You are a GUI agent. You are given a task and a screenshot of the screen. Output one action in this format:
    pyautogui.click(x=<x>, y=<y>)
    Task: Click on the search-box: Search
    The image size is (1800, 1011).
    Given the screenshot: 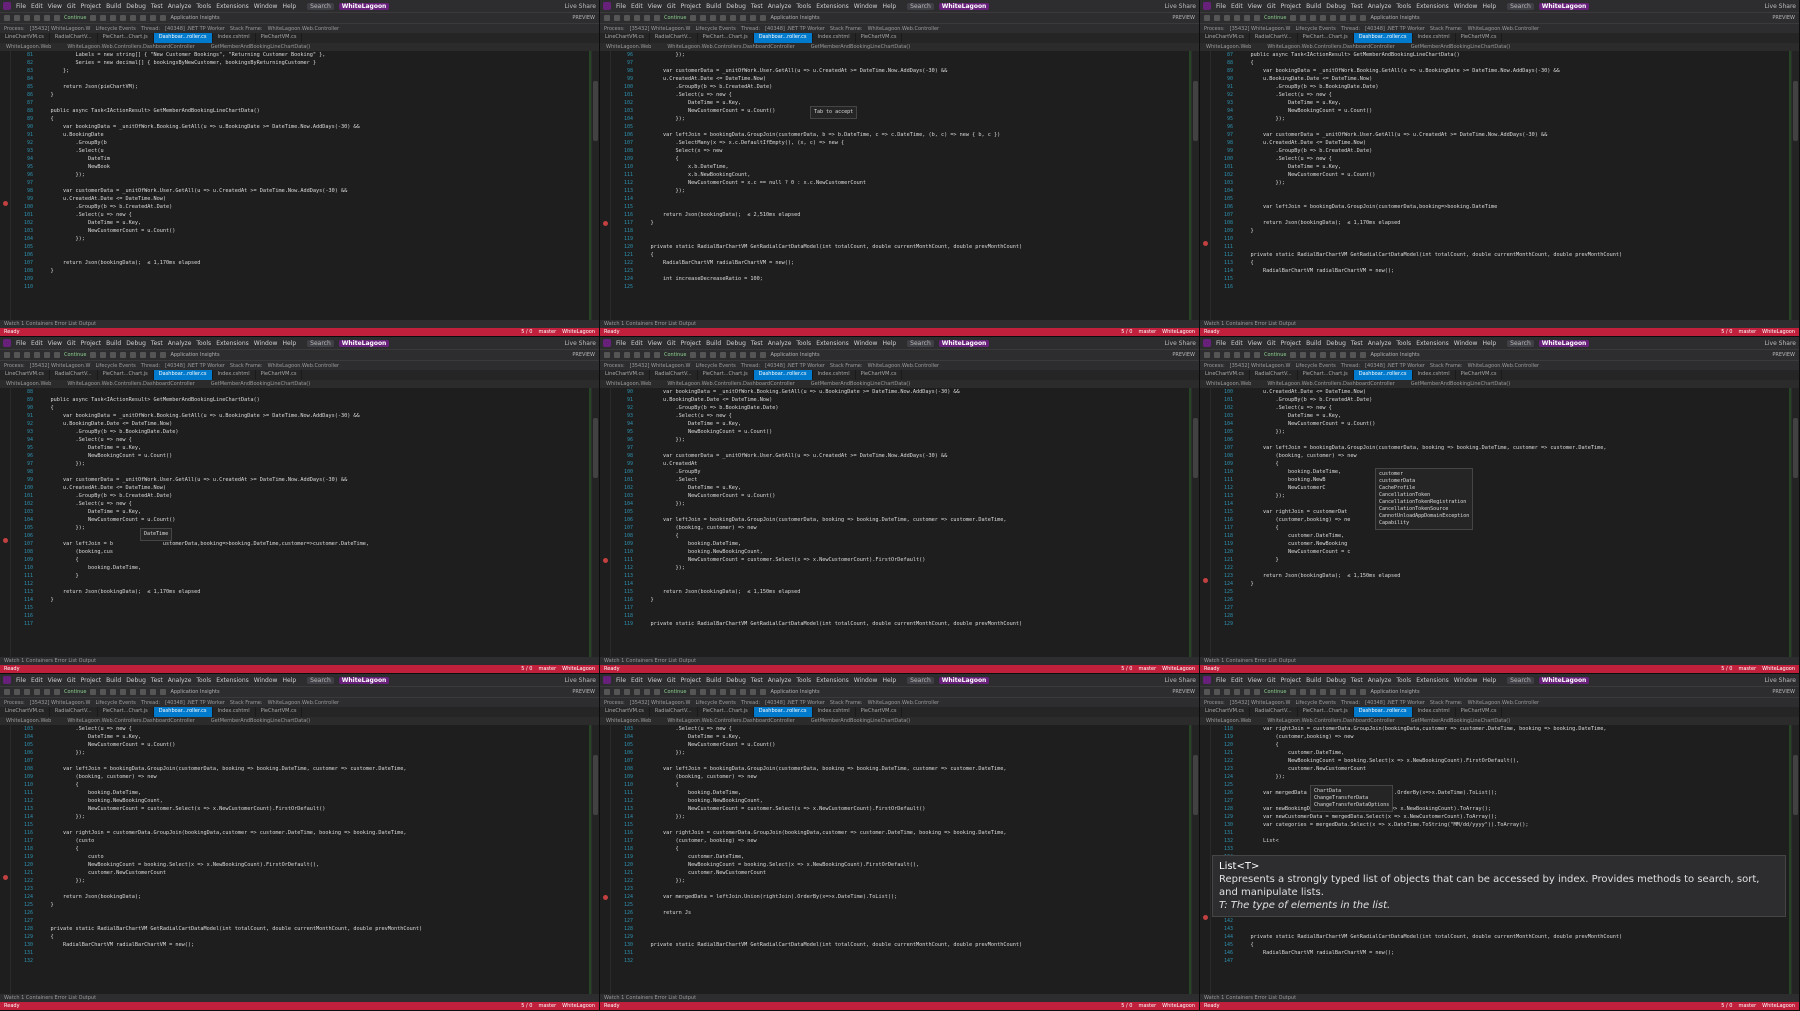 What is the action you would take?
    pyautogui.click(x=1520, y=343)
    